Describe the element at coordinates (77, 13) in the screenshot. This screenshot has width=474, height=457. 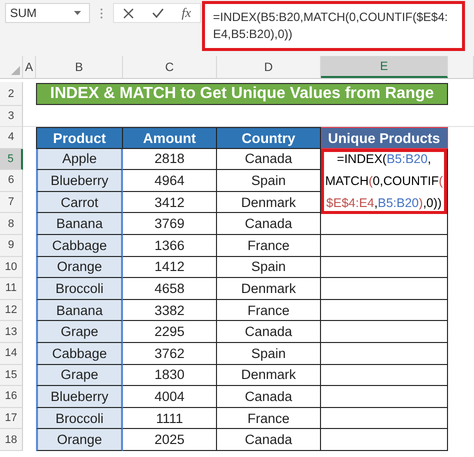
I see `dropdown-caret-icon` at that location.